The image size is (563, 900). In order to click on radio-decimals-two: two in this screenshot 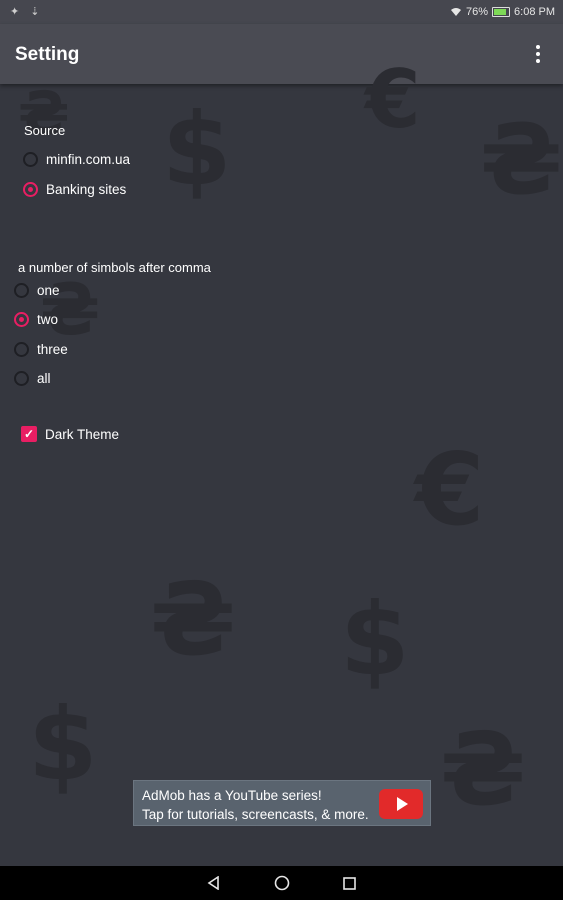, I will do `click(36, 319)`.